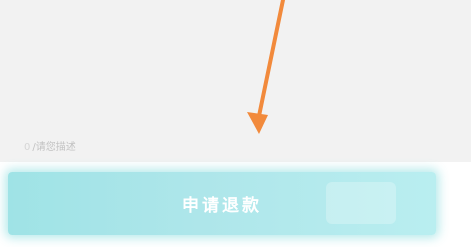 The image size is (471, 247). I want to click on char-counter: 0/请您描述, so click(50, 145).